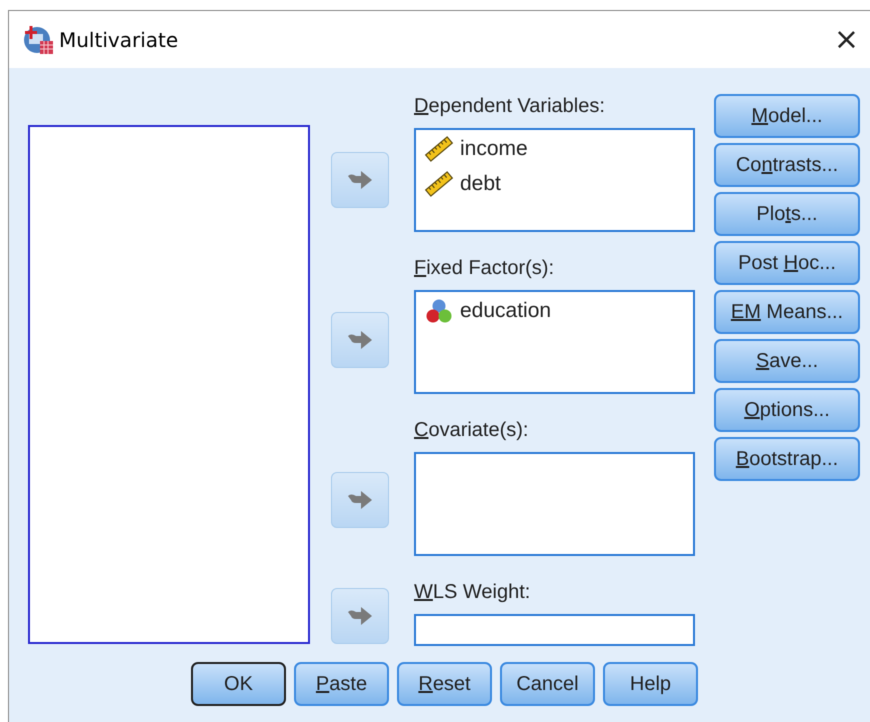  I want to click on dialog-button: Reset, so click(444, 684).